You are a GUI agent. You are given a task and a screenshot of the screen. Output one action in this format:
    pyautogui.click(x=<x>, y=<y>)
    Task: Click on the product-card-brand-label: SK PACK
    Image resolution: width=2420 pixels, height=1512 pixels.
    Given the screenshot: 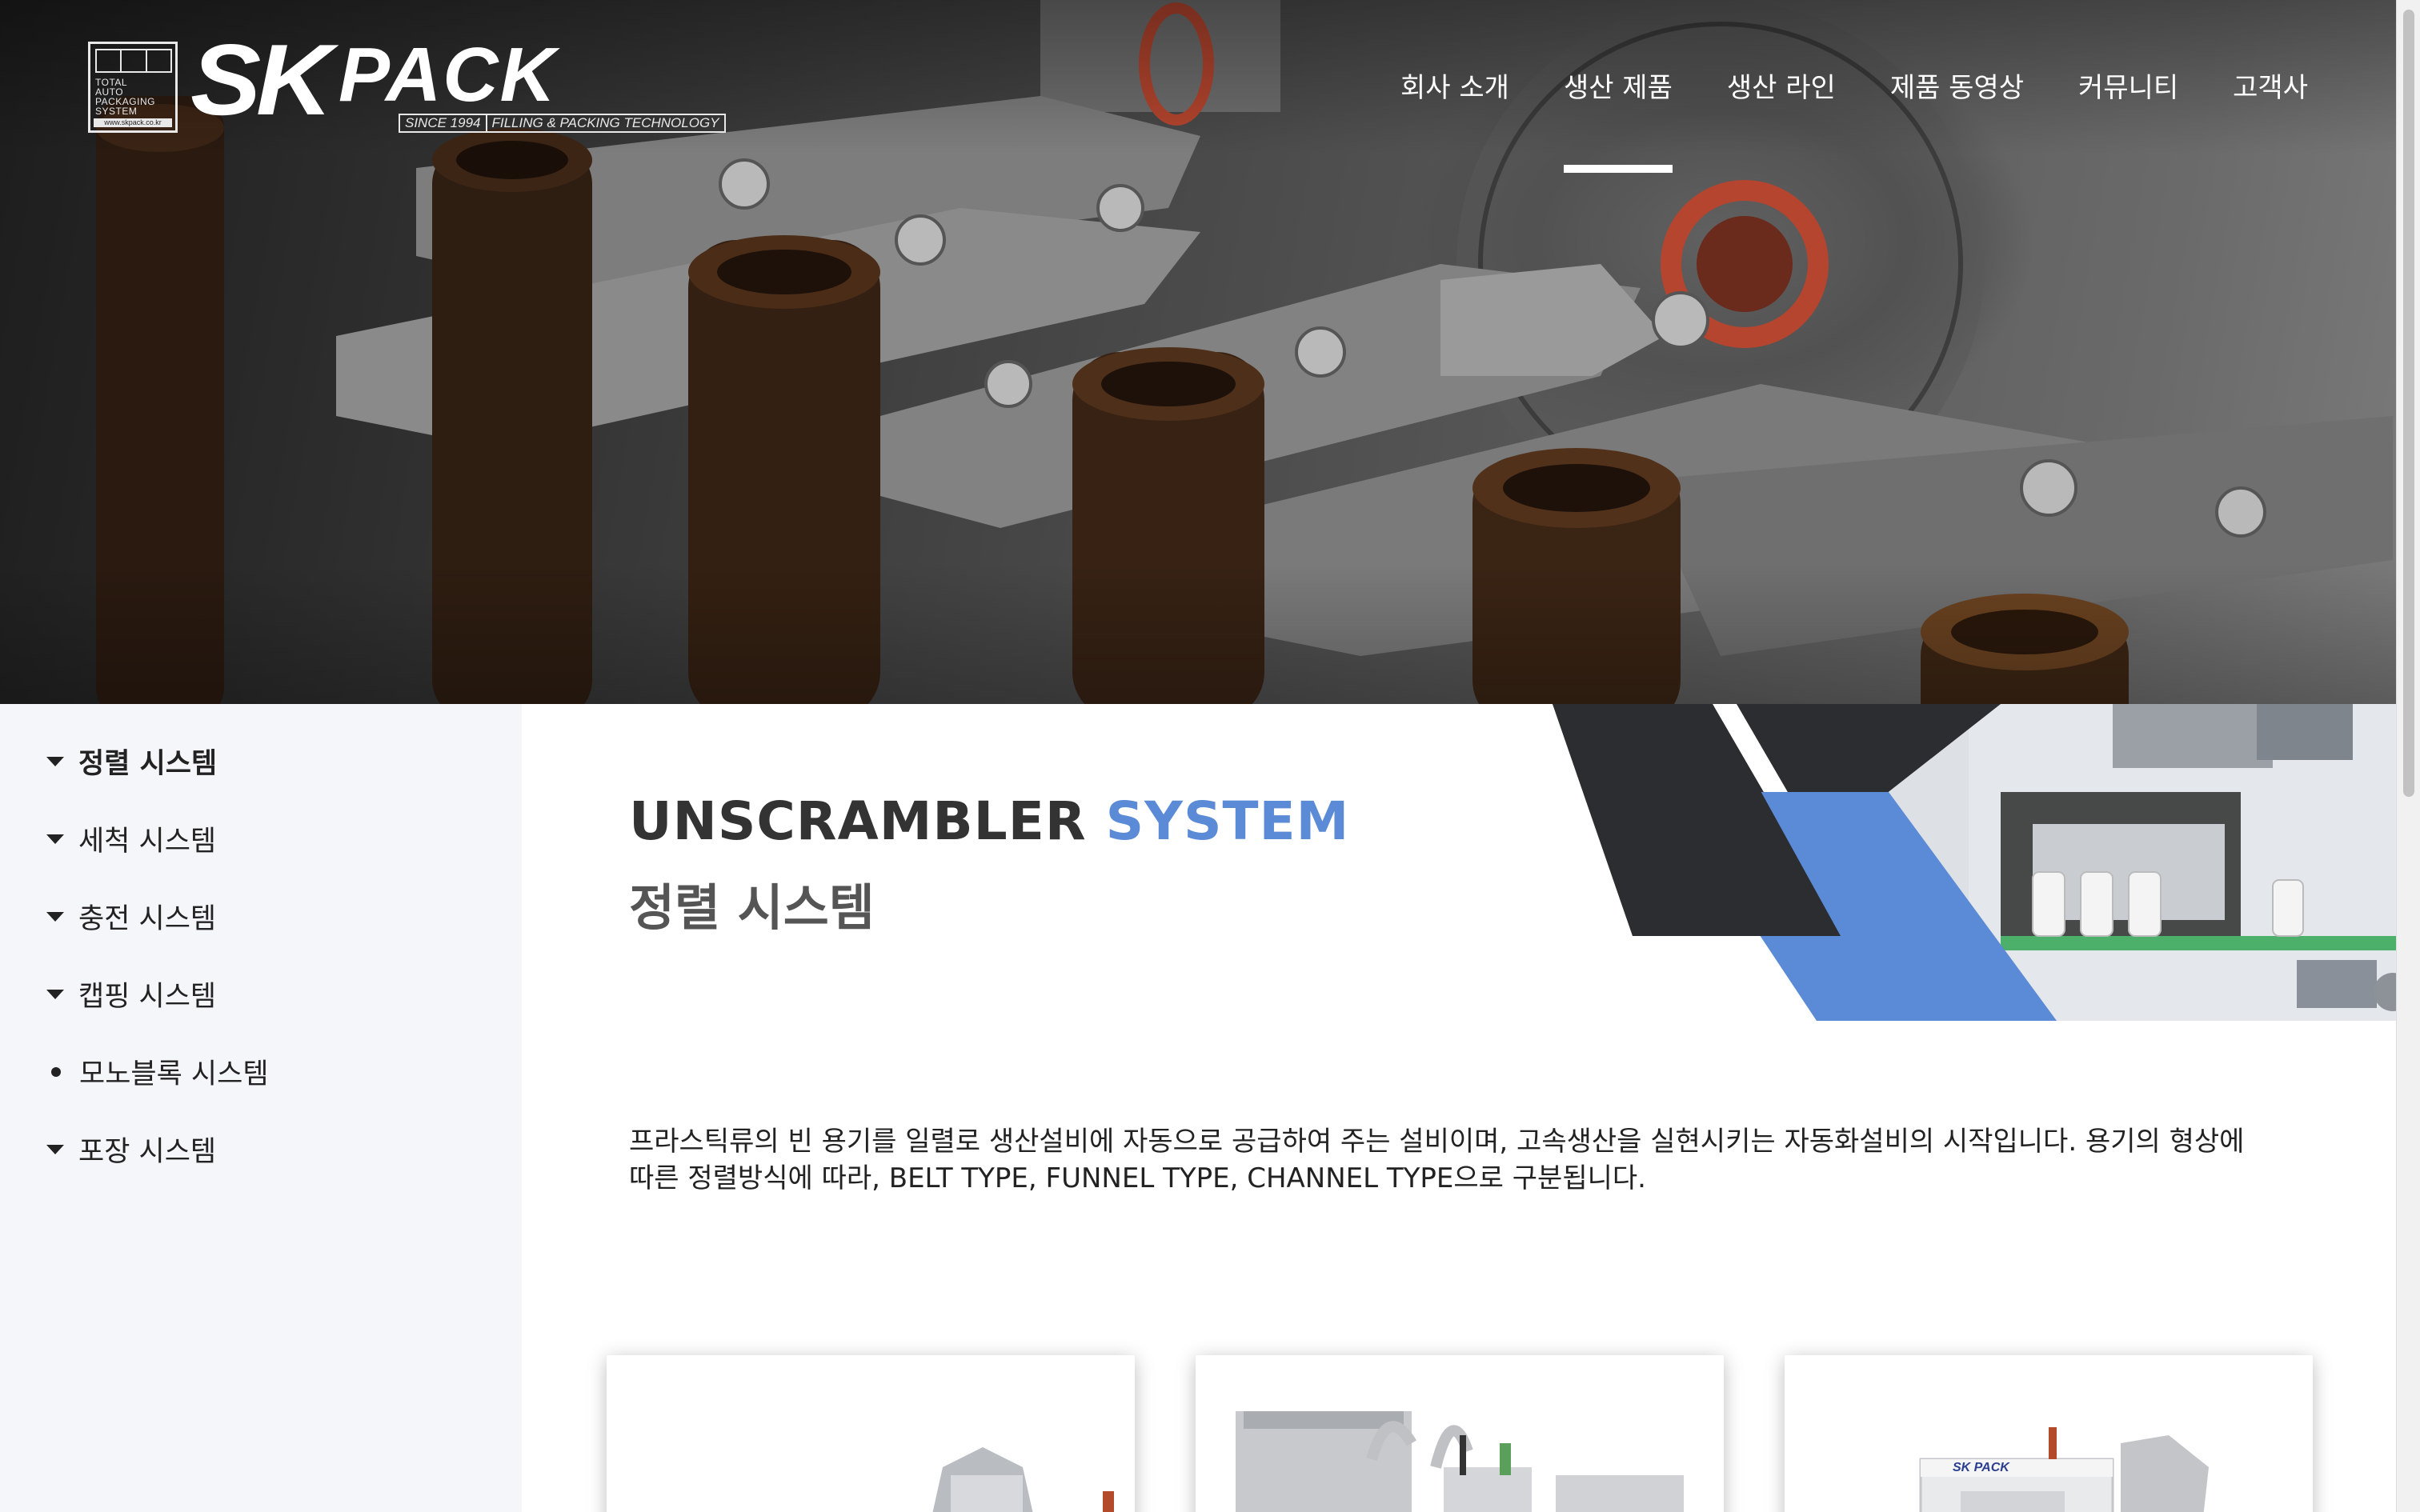 What is the action you would take?
    pyautogui.click(x=1981, y=1467)
    